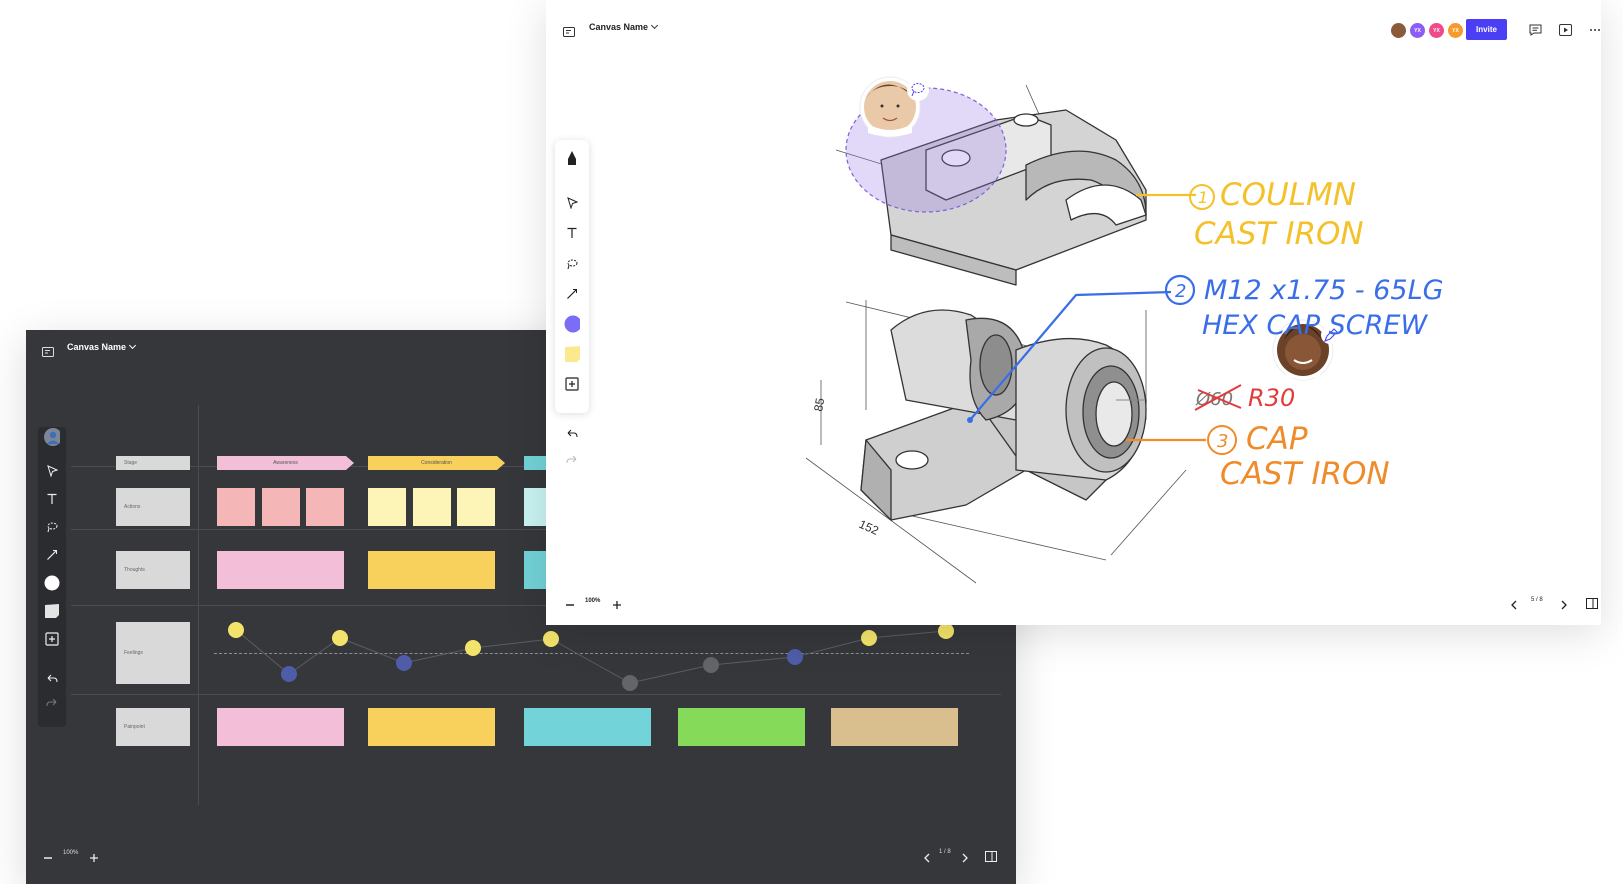 Image resolution: width=1623 pixels, height=884 pixels. I want to click on dark-bottom-bar: 100% 1 / 8, so click(521, 864).